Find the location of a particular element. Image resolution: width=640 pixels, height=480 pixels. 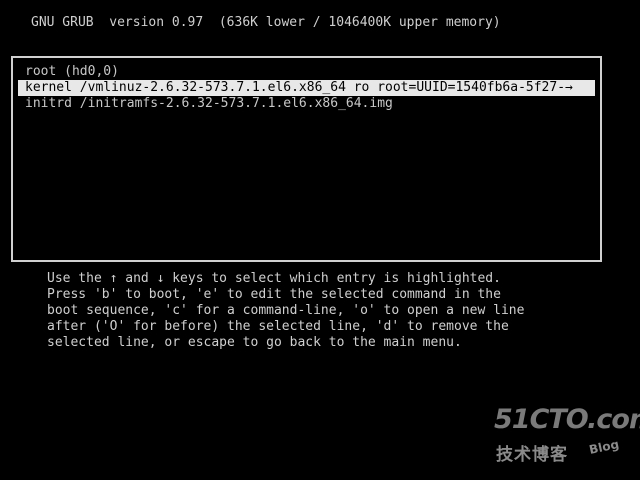

watermark-logo: 51CTO.com is located at coordinates (567, 419).